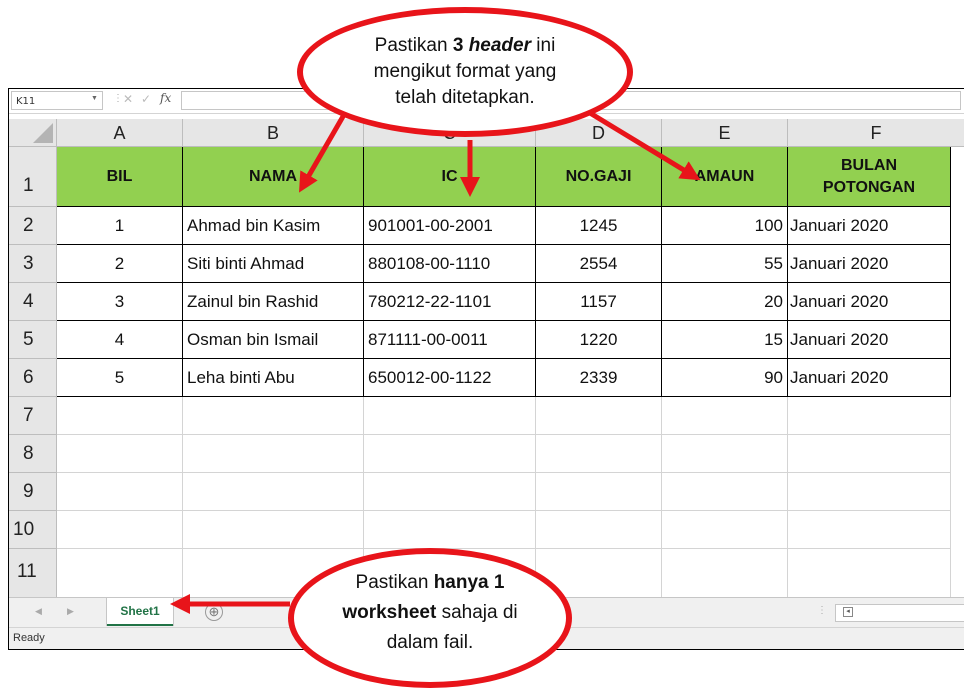 Image resolution: width=964 pixels, height=688 pixels. What do you see at coordinates (725, 177) in the screenshot?
I see `header-cell-amaun: AMAUN` at bounding box center [725, 177].